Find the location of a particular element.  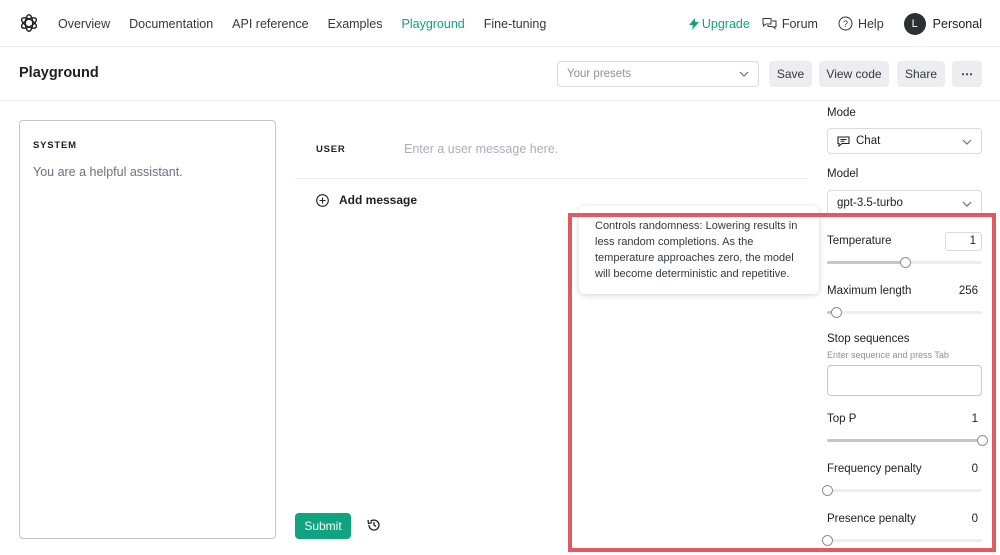

presence-penalty-label: Presence penalty is located at coordinates (871, 519).